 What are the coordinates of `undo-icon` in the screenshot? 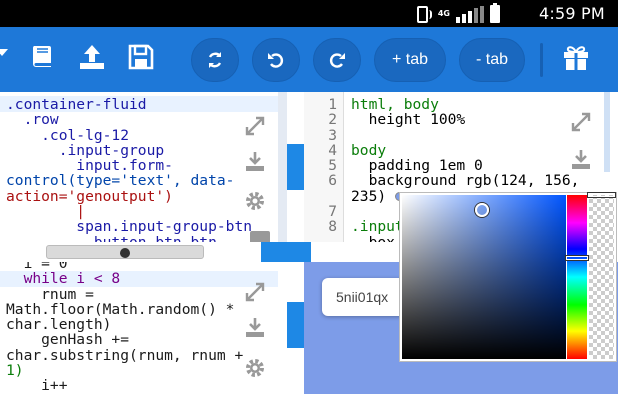 It's located at (276, 60).